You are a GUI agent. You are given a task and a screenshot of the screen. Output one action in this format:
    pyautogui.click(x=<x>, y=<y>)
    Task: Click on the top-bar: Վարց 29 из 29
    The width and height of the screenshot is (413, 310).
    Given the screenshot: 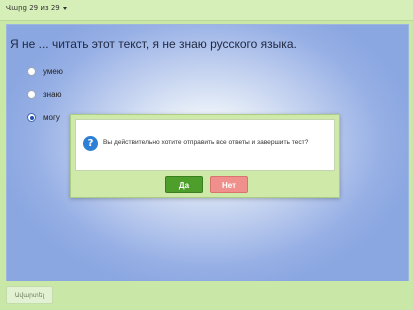 What is the action you would take?
    pyautogui.click(x=206, y=10)
    